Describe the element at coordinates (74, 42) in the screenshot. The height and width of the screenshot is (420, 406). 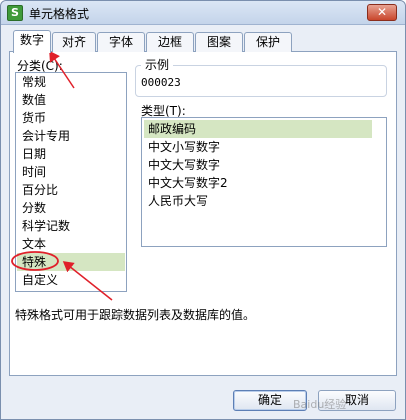
I see `tab-alignment: 对齐` at that location.